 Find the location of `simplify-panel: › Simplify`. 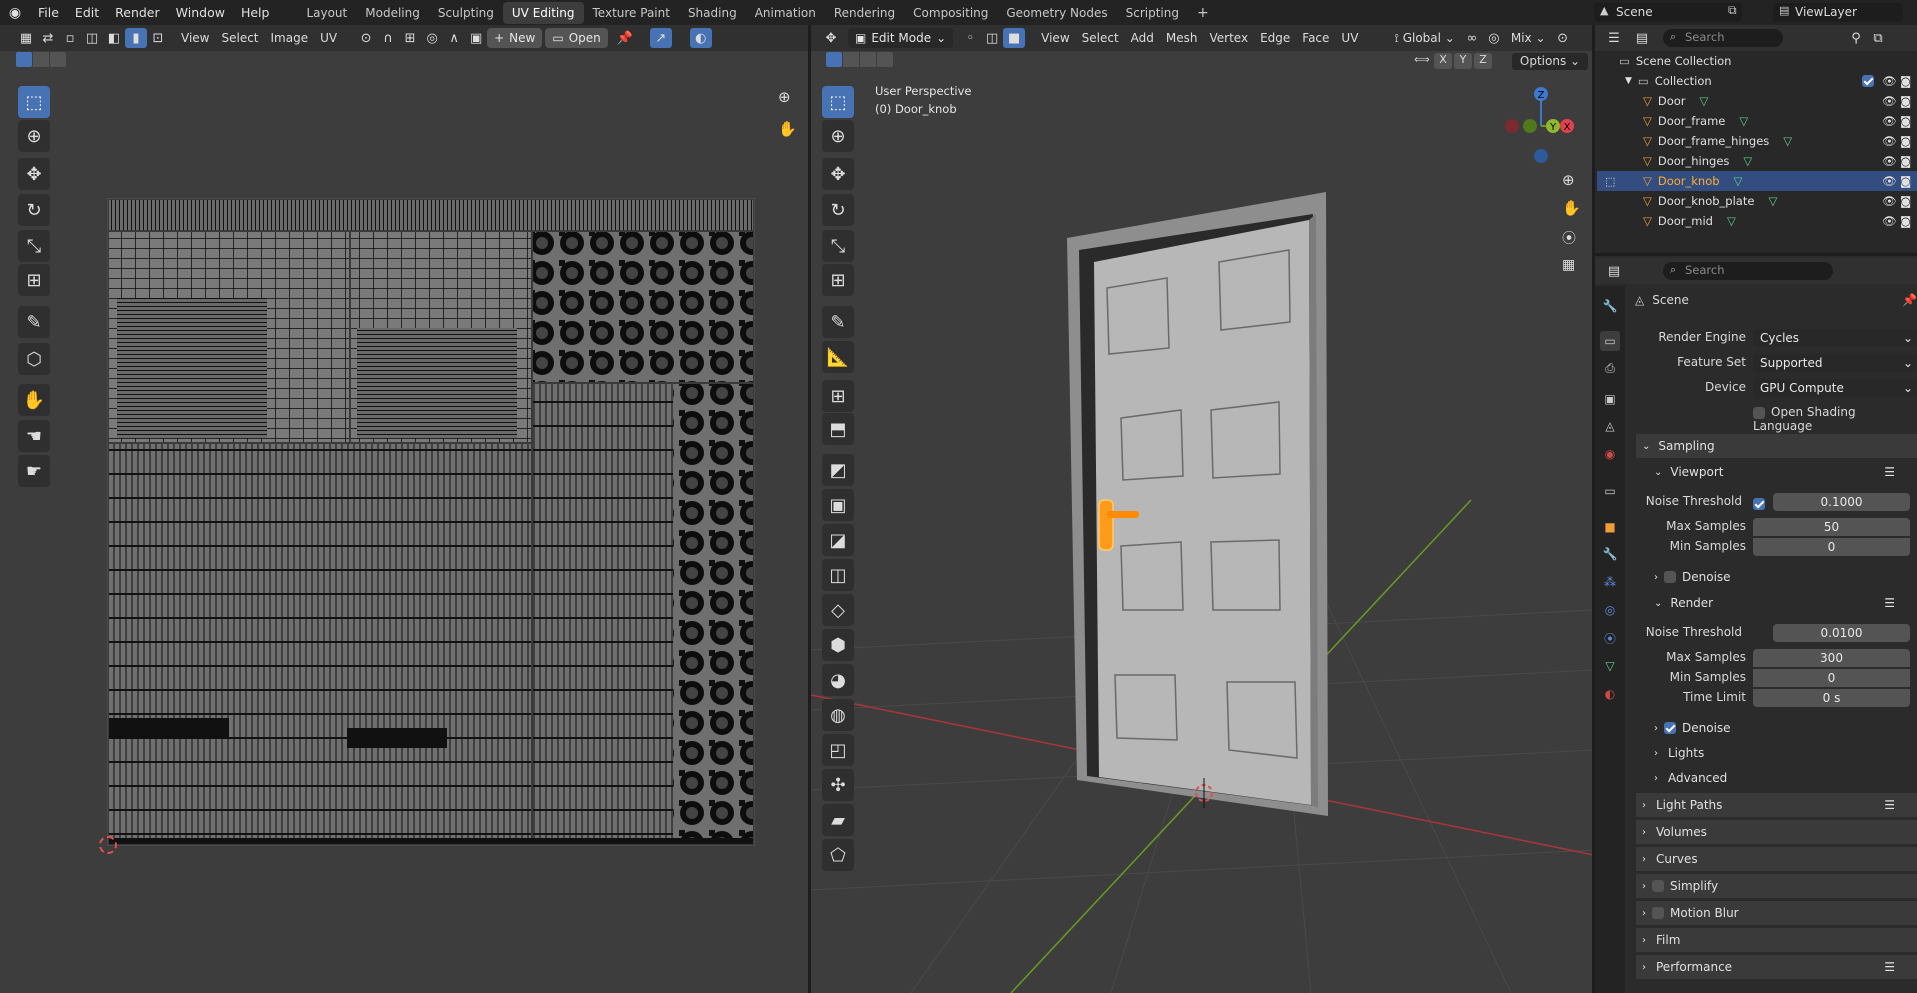

simplify-panel: › Simplify is located at coordinates (1776, 886).